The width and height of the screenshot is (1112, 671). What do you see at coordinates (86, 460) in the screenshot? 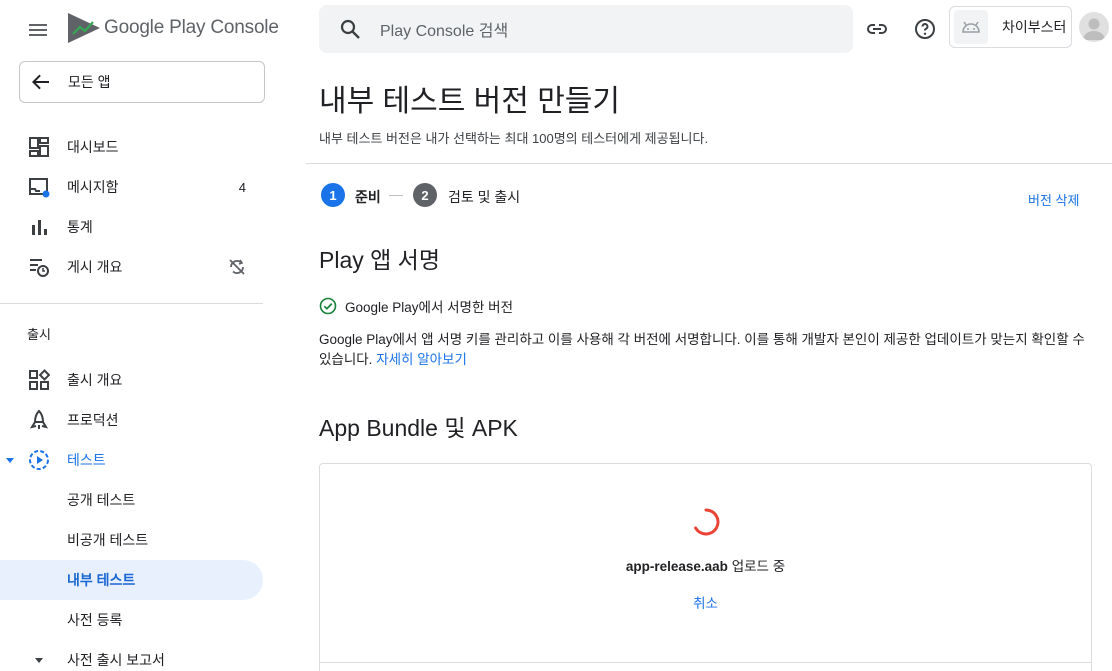
I see `sidebar-item-label: 테스트` at bounding box center [86, 460].